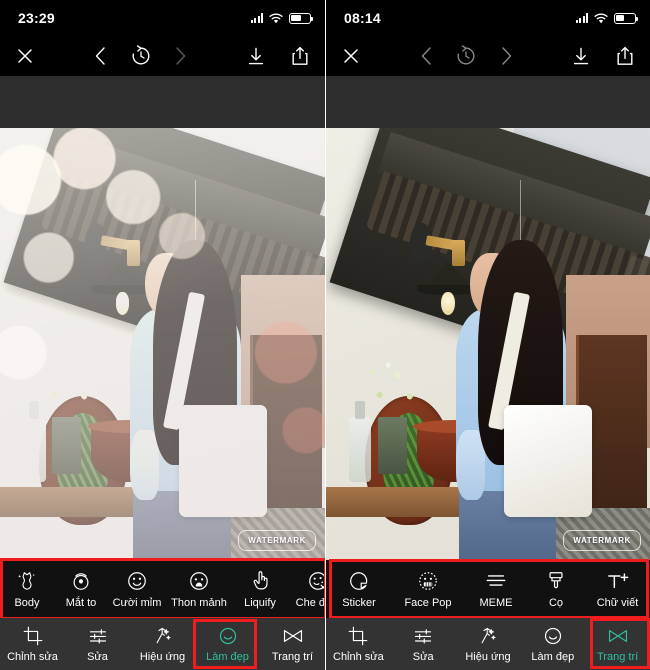 The height and width of the screenshot is (670, 650). I want to click on tool-label: Che đốm, so click(310, 602).